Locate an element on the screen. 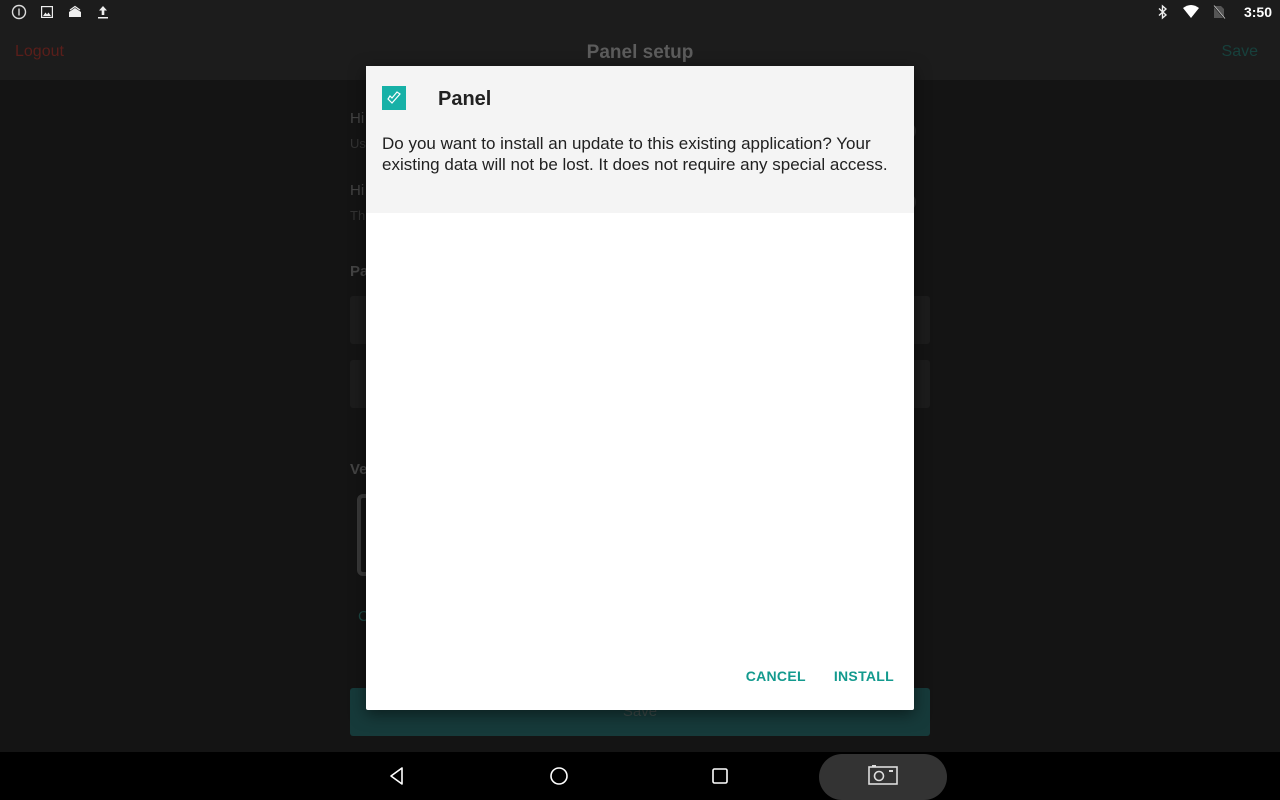 This screenshot has width=1280, height=800. camera-icon is located at coordinates (883, 777).